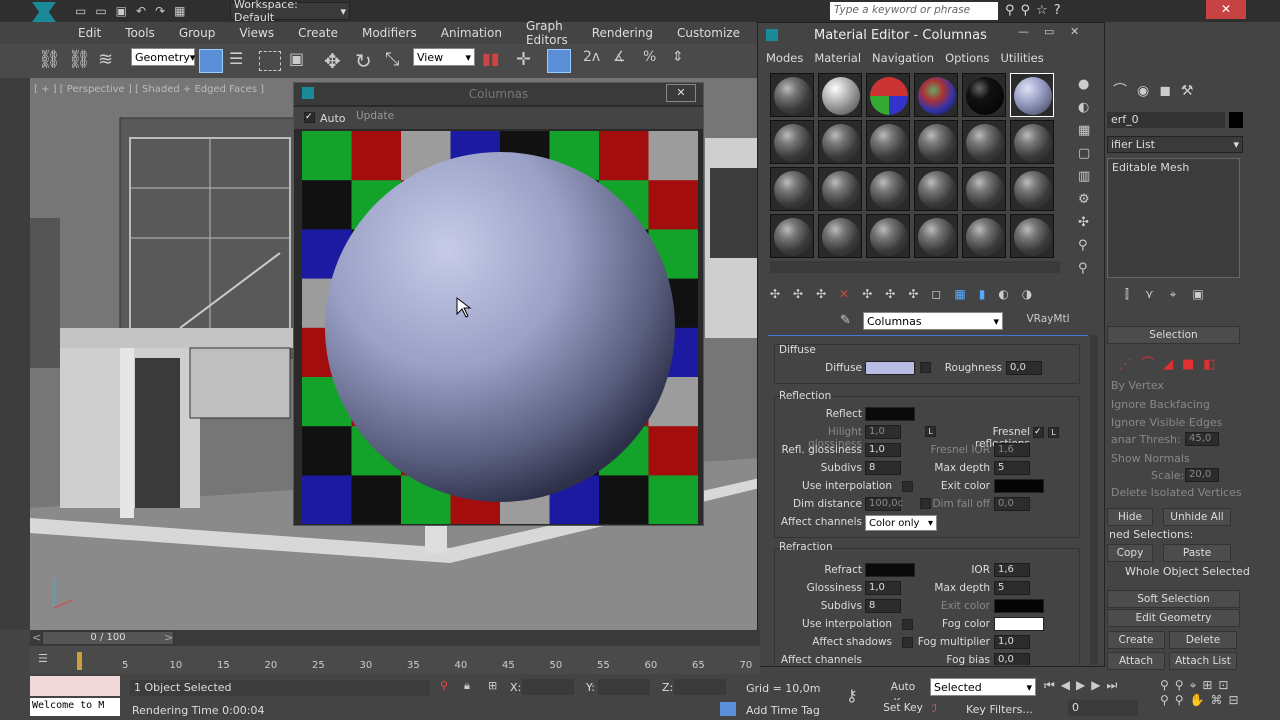 The width and height of the screenshot is (1280, 720). Describe the element at coordinates (1021, 59) in the screenshot. I see `me-menu-item: Utilities` at that location.